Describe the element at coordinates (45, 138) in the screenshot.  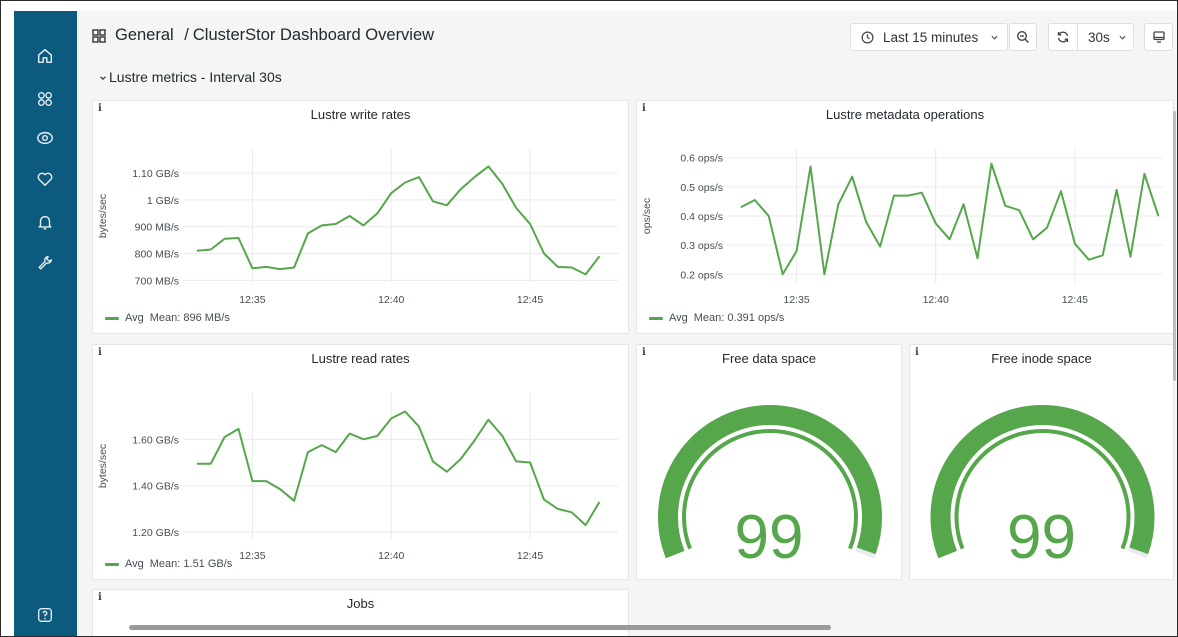
I see `explore-icon` at that location.